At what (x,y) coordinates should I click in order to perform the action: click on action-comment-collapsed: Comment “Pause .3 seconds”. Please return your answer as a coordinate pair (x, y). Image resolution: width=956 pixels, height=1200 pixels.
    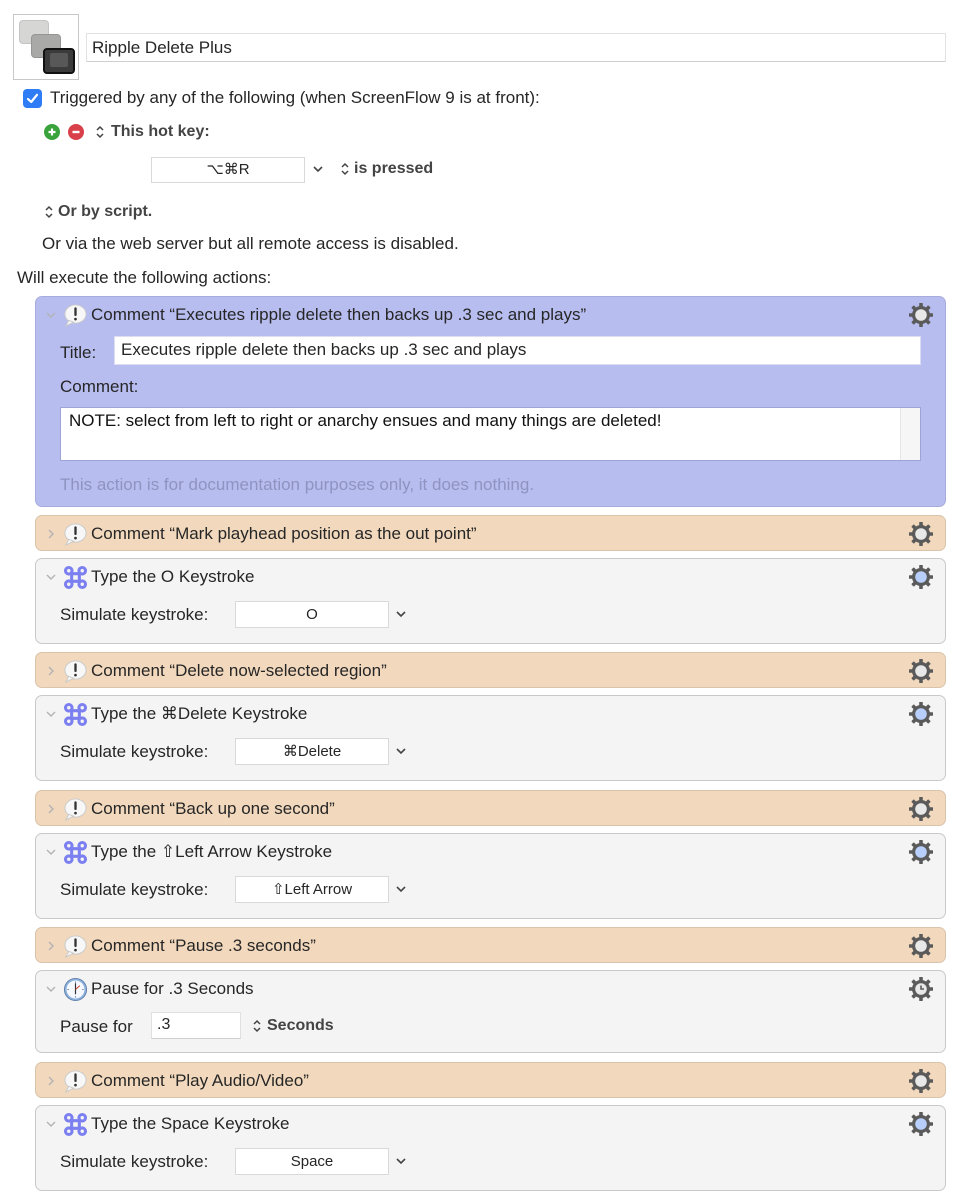
    Looking at the image, I should click on (490, 945).